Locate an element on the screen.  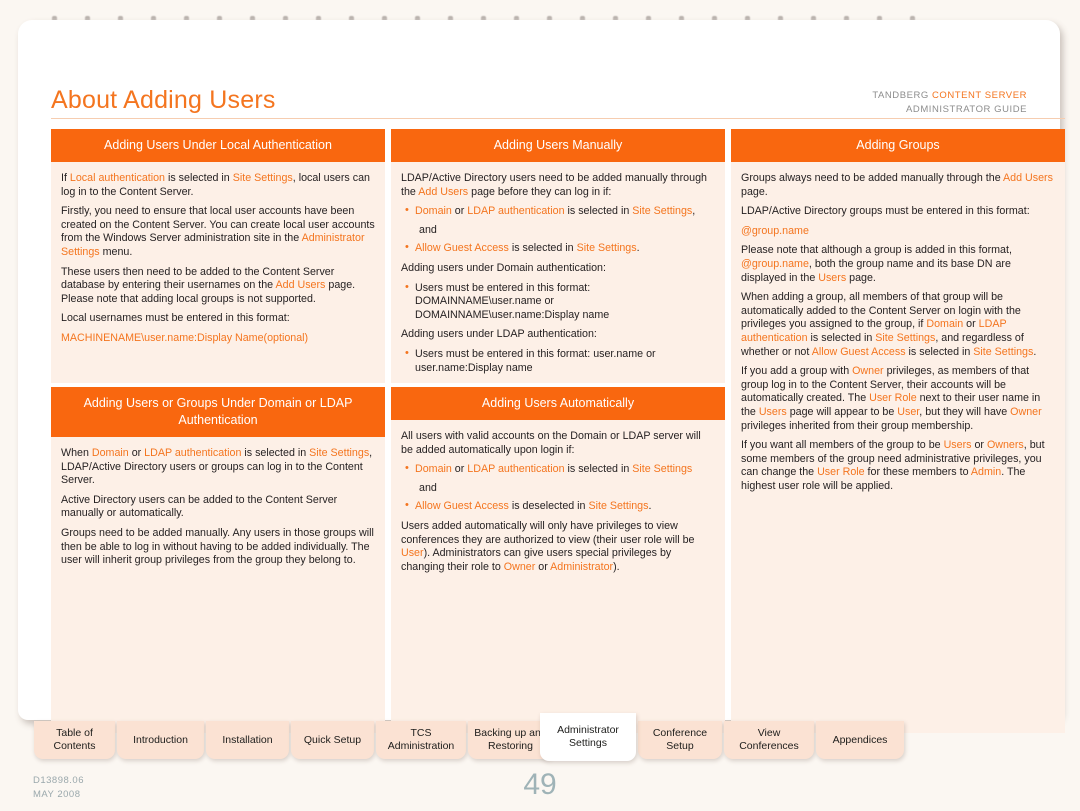
tab-table-of-contents: Table of Contents is located at coordinates (74, 740).